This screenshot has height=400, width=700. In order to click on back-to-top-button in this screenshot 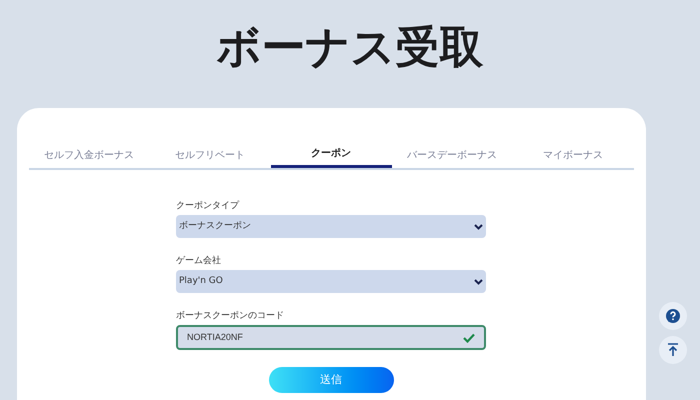, I will do `click(673, 350)`.